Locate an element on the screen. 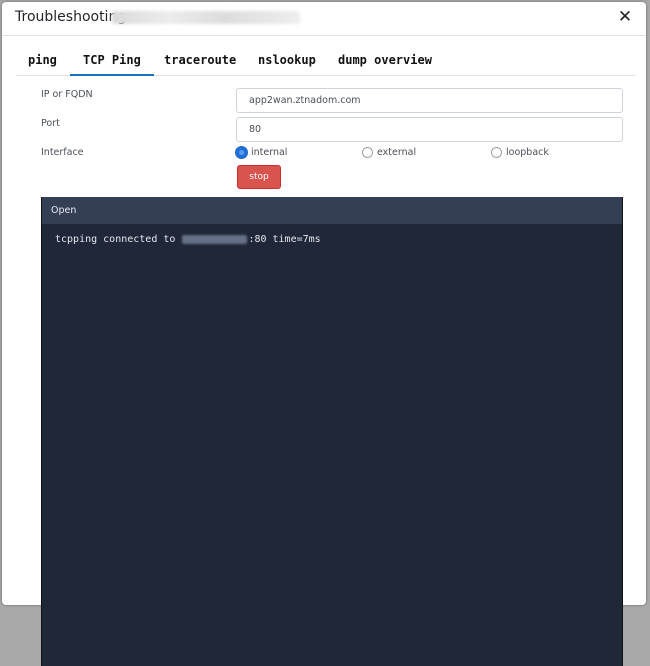  modal-header: Troubleshooting: ✕ is located at coordinates (324, 19).